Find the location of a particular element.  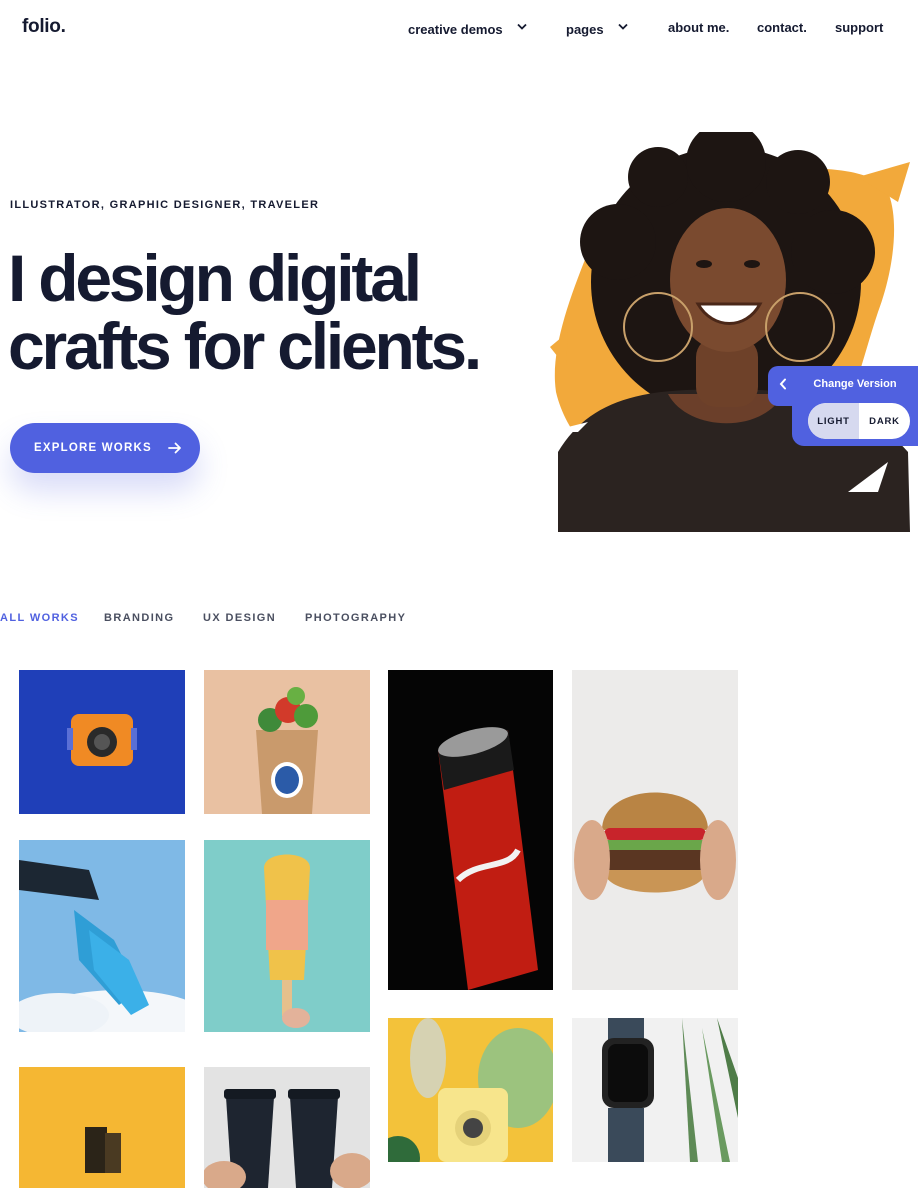

nav-contact-label: contact. is located at coordinates (782, 27).